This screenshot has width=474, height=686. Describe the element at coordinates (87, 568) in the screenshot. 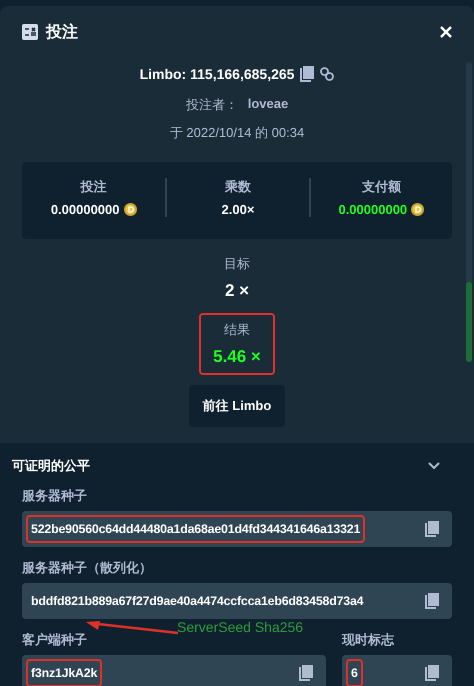

I see `field-label: 服务器种子（散列化）` at that location.